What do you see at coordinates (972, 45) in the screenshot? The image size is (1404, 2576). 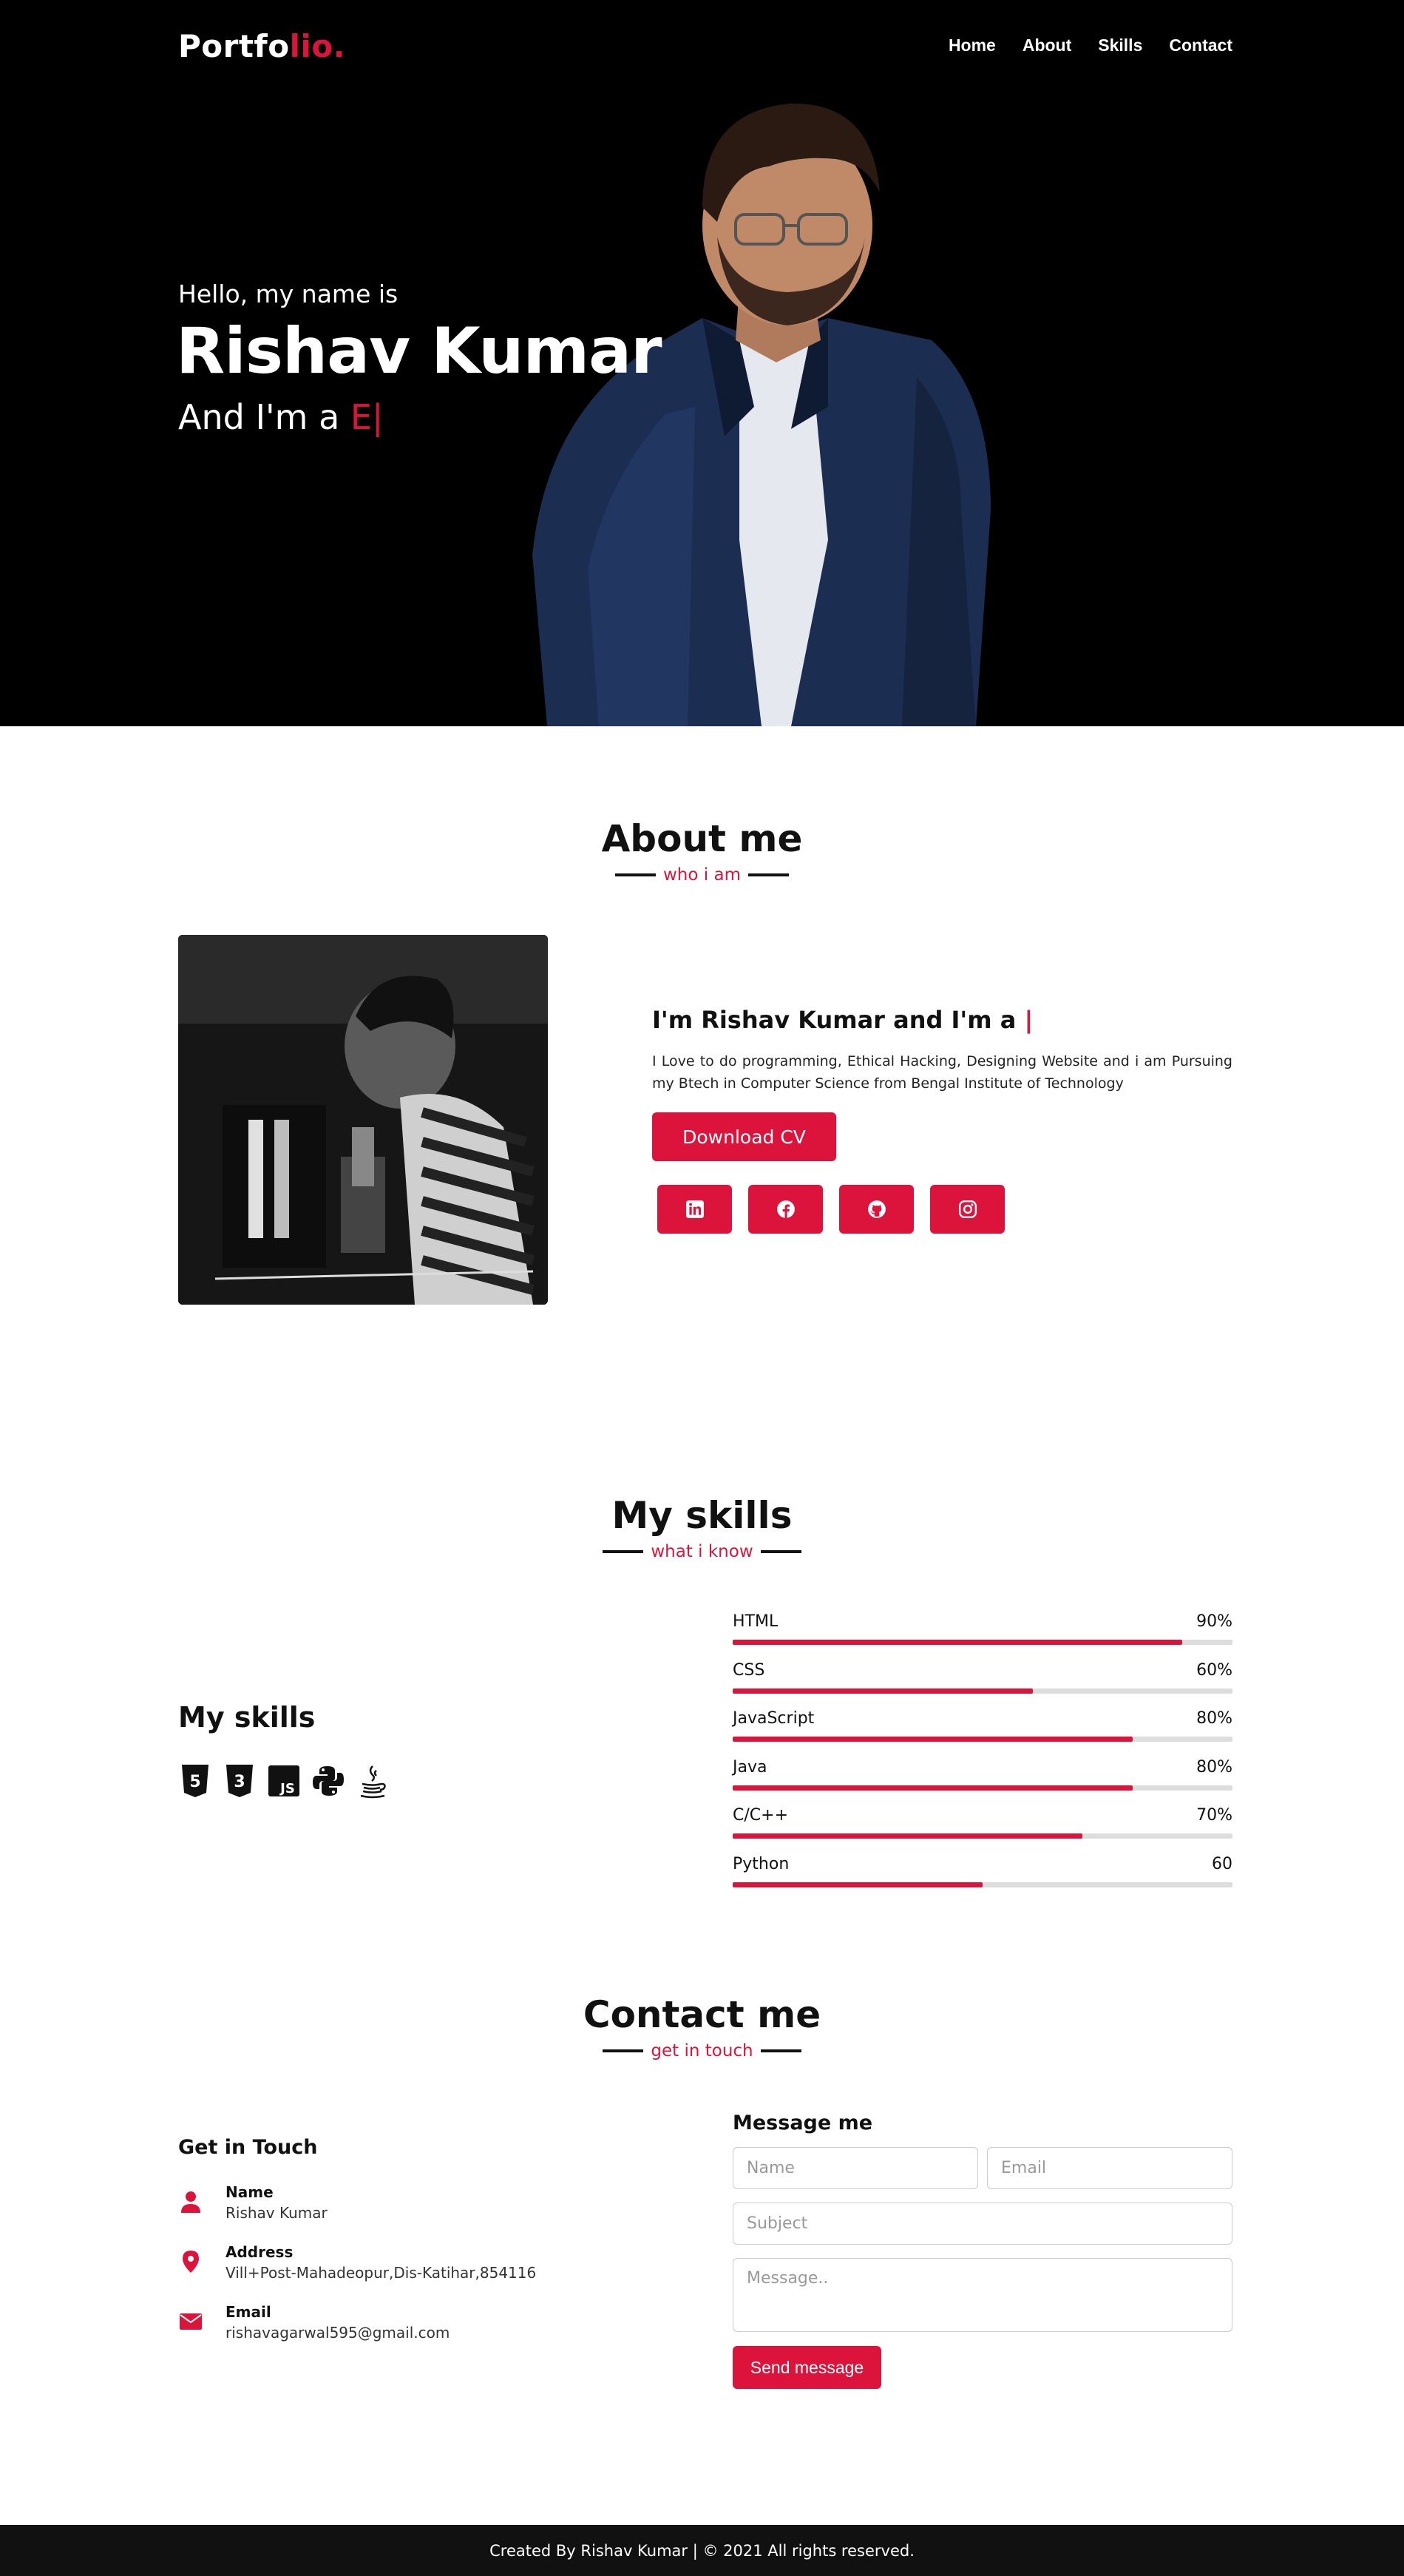 I see `nav-home-link: Home` at bounding box center [972, 45].